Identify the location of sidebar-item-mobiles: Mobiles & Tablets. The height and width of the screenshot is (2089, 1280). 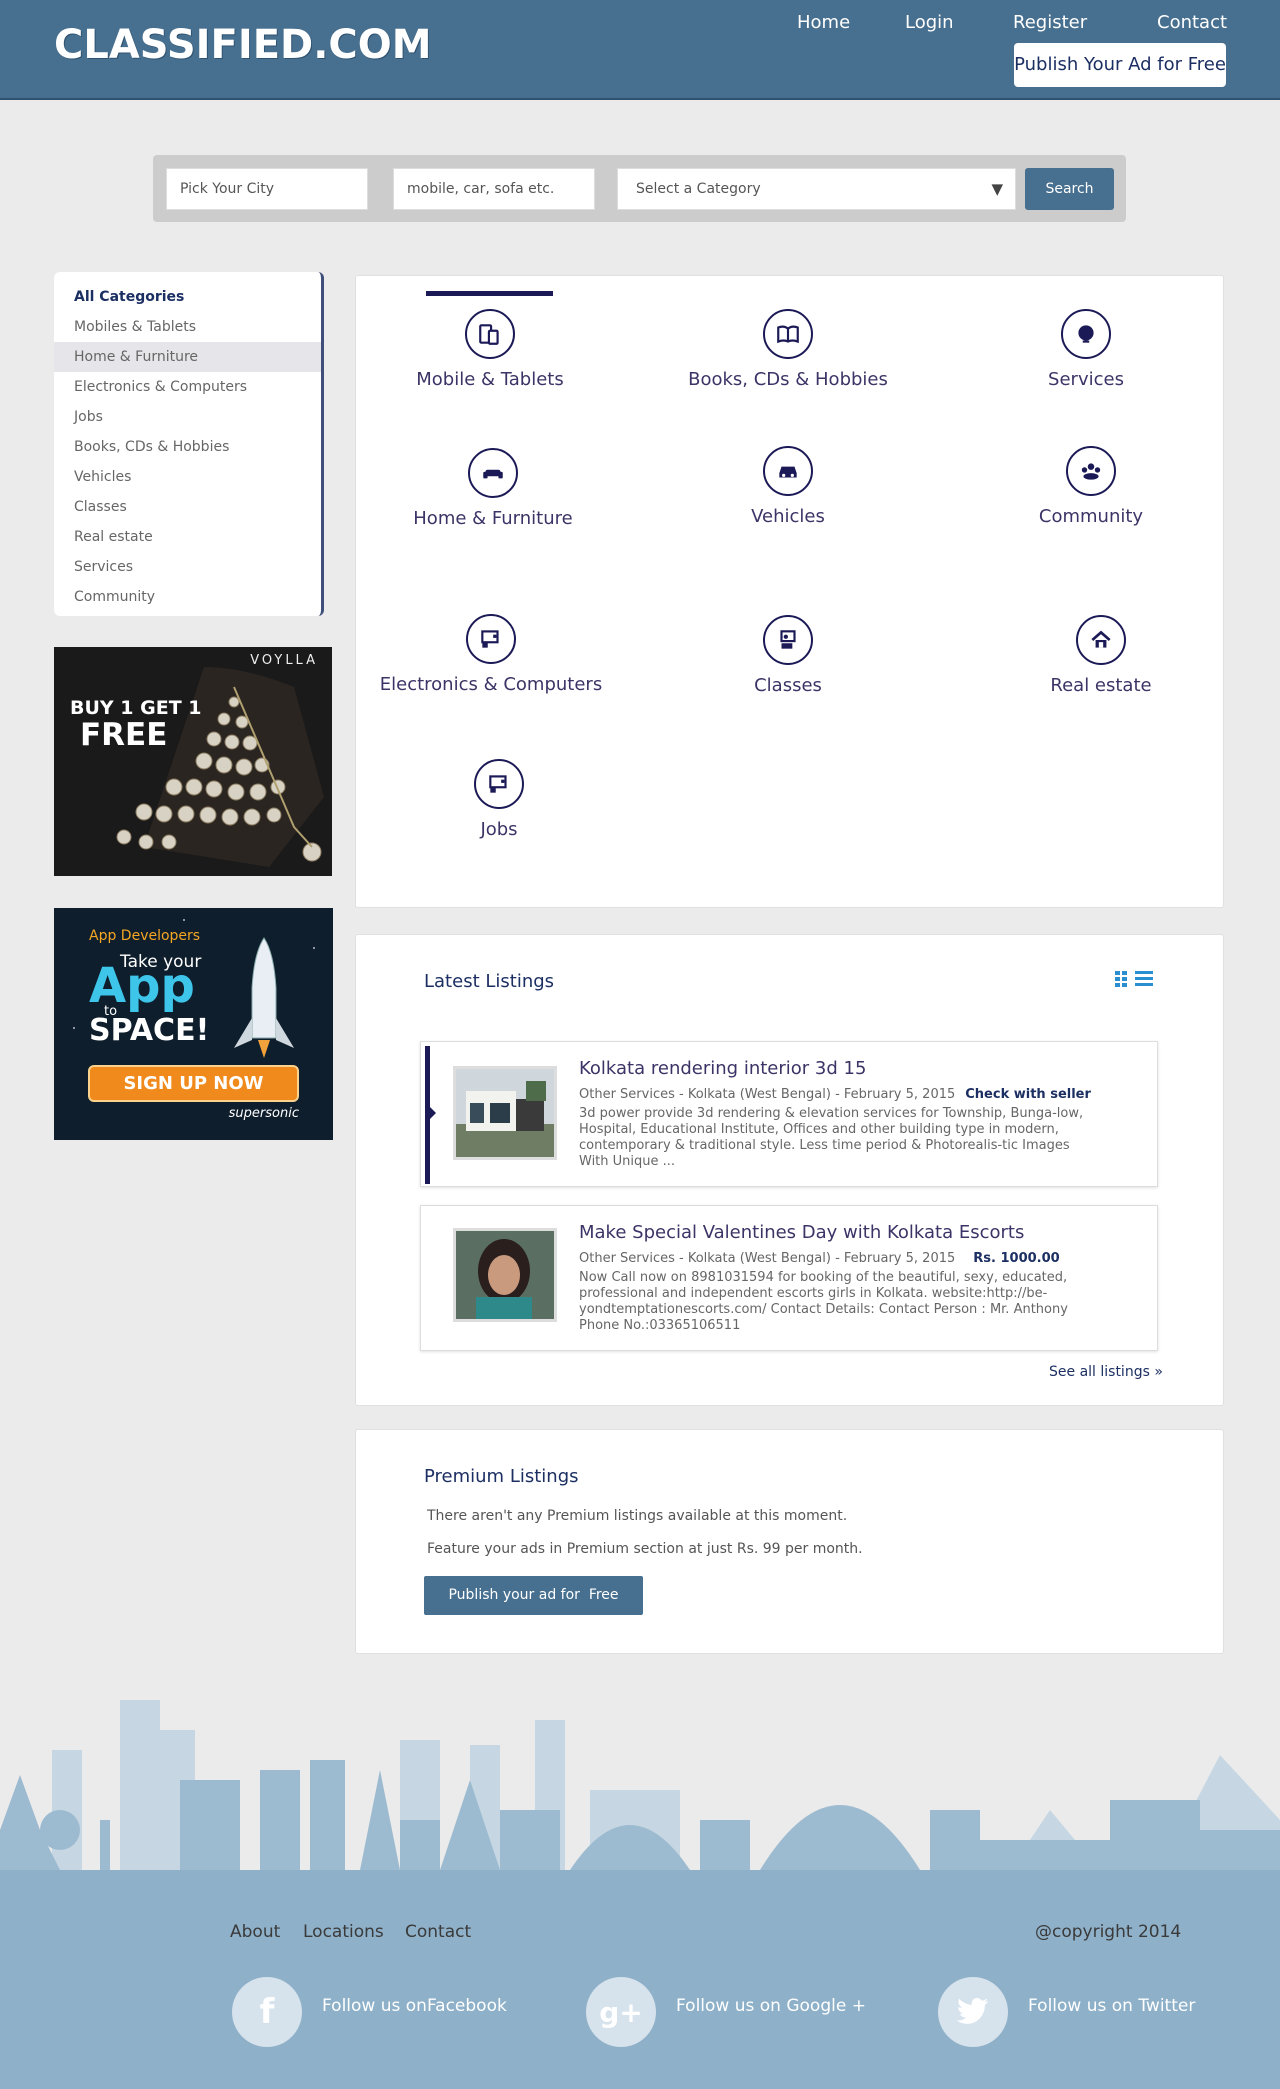
(187, 327).